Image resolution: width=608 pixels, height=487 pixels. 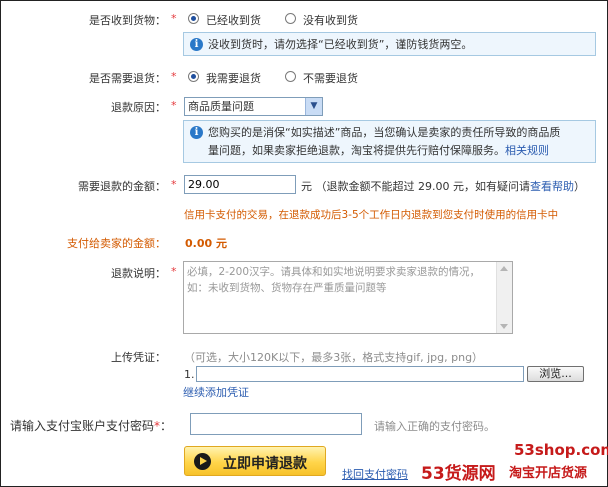 I want to click on amount-note: 元 （退款金额不能超过 29.00 元，如有疑问请查看帮助）, so click(x=443, y=186).